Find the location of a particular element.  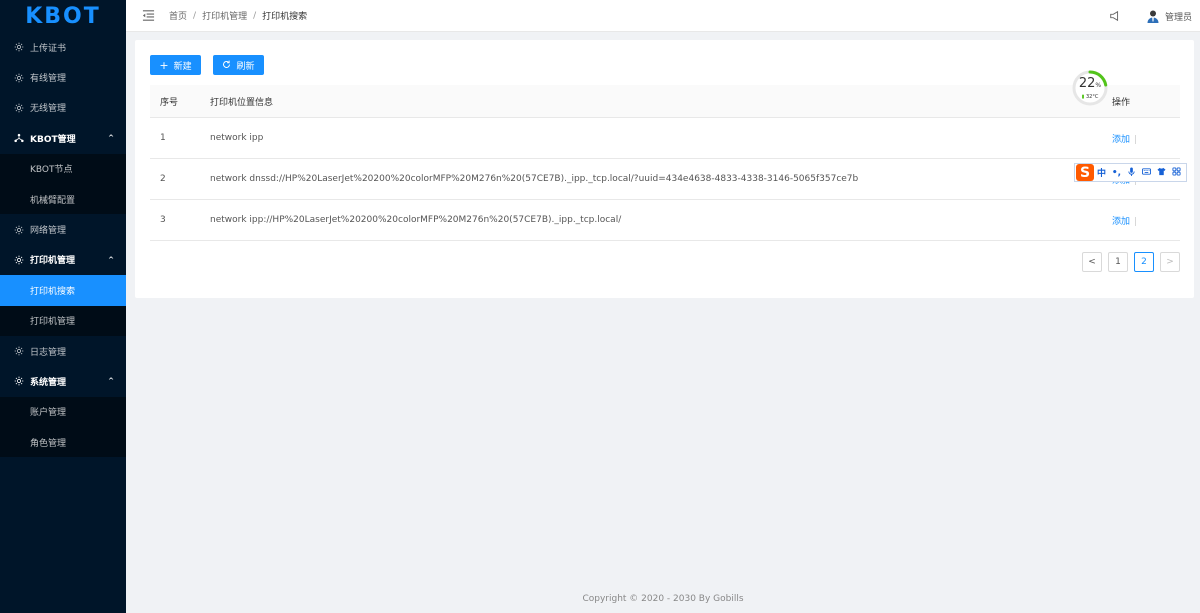

sidebar-item-label: 无线管理 is located at coordinates (48, 109).